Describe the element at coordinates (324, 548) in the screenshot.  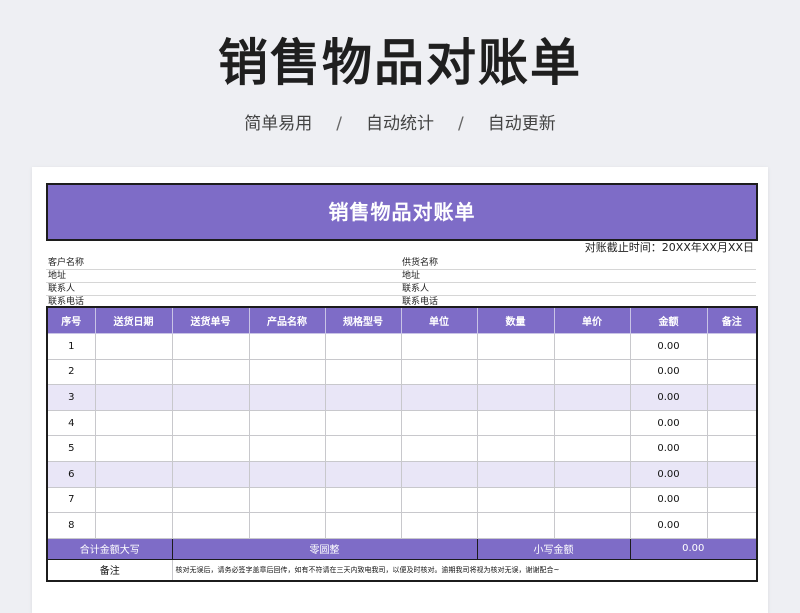
I see `total-upper-value: 零圆整` at that location.